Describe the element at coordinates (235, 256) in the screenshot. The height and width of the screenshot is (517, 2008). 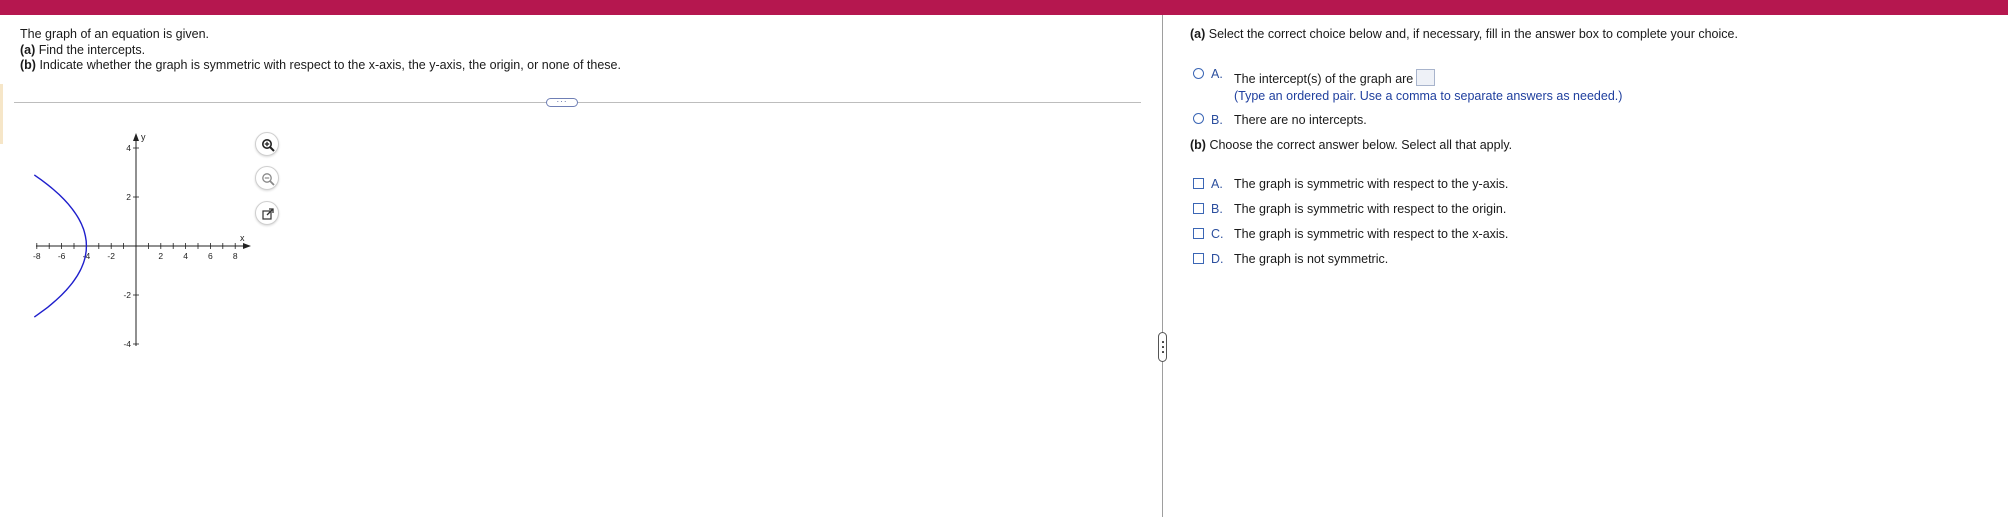
I see `x-tick-label: 8` at that location.